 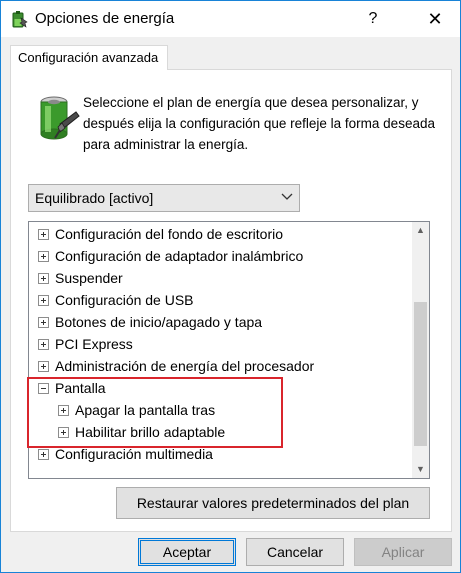 I want to click on tree-item-multimedia: Configuración multimedia, so click(x=125, y=454).